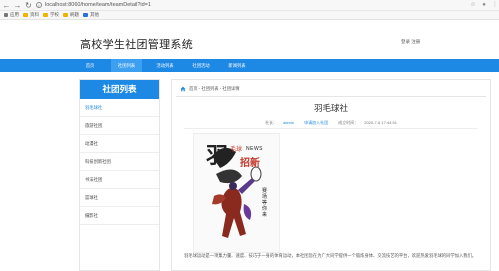 This screenshot has height=271, width=499. I want to click on site-title: 高校学生社团管理系统, so click(136, 45).